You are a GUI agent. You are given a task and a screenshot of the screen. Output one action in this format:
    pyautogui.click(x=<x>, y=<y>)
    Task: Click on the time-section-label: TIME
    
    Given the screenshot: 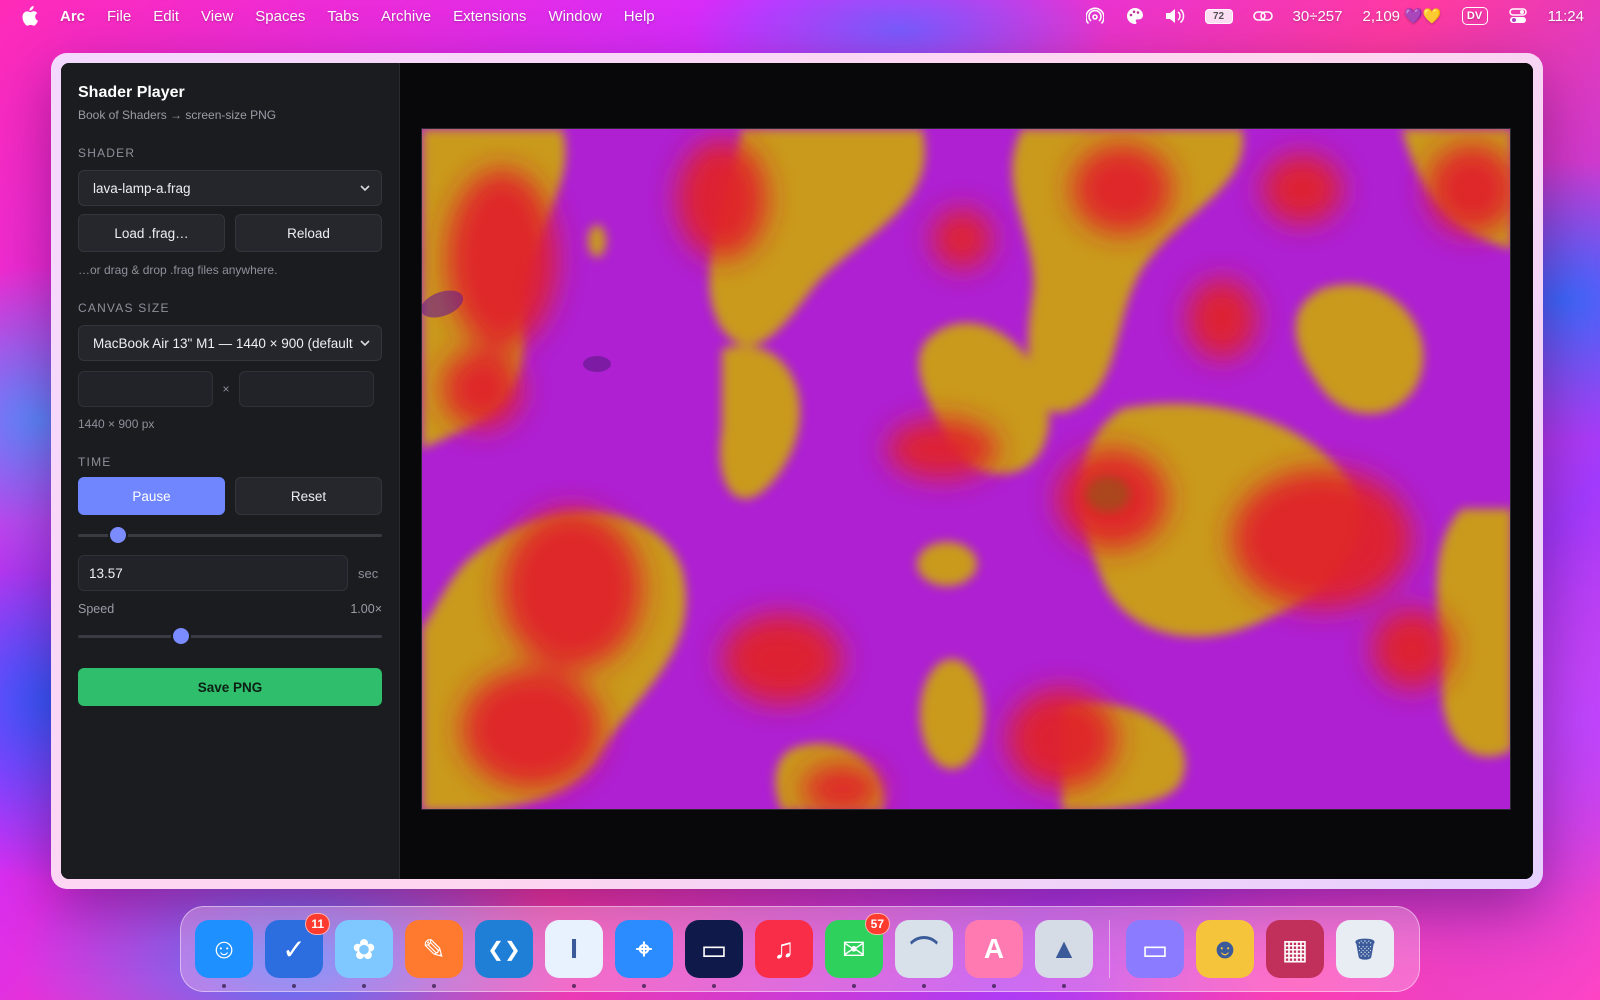 What is the action you would take?
    pyautogui.click(x=95, y=462)
    